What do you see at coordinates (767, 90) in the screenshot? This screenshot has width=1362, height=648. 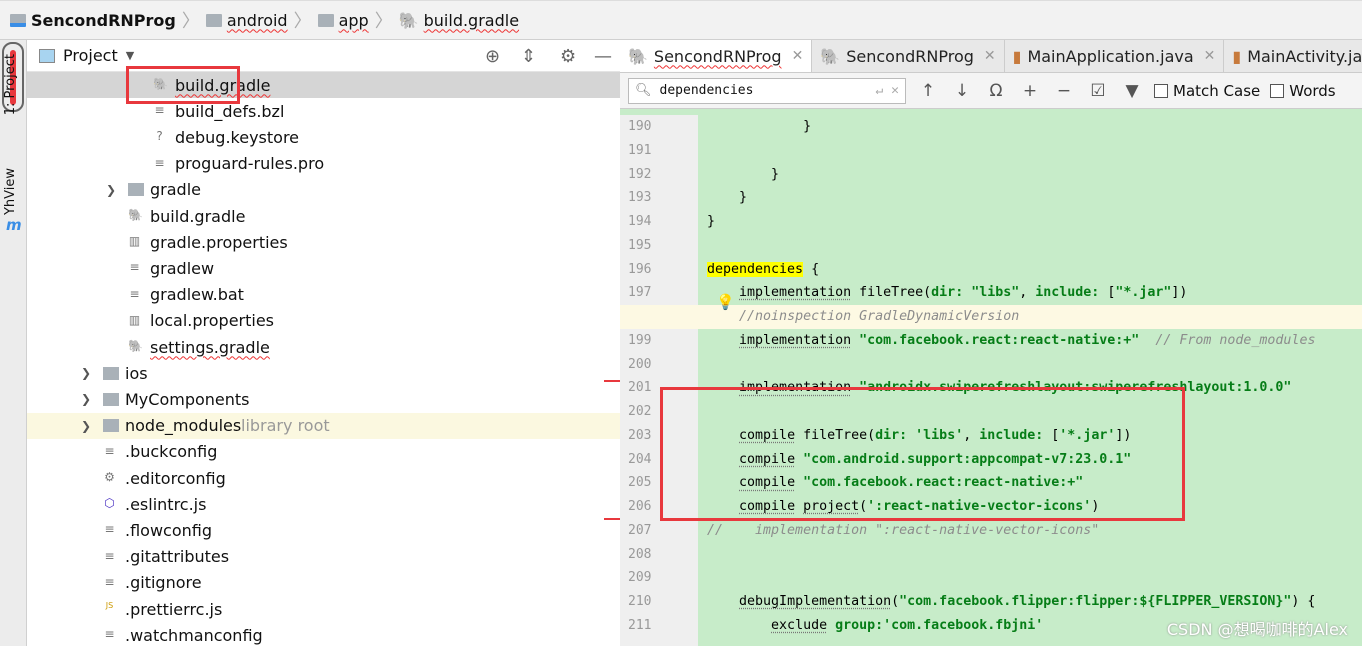 I see `search-input: 🔍︎ dependencies ↵ ✕` at bounding box center [767, 90].